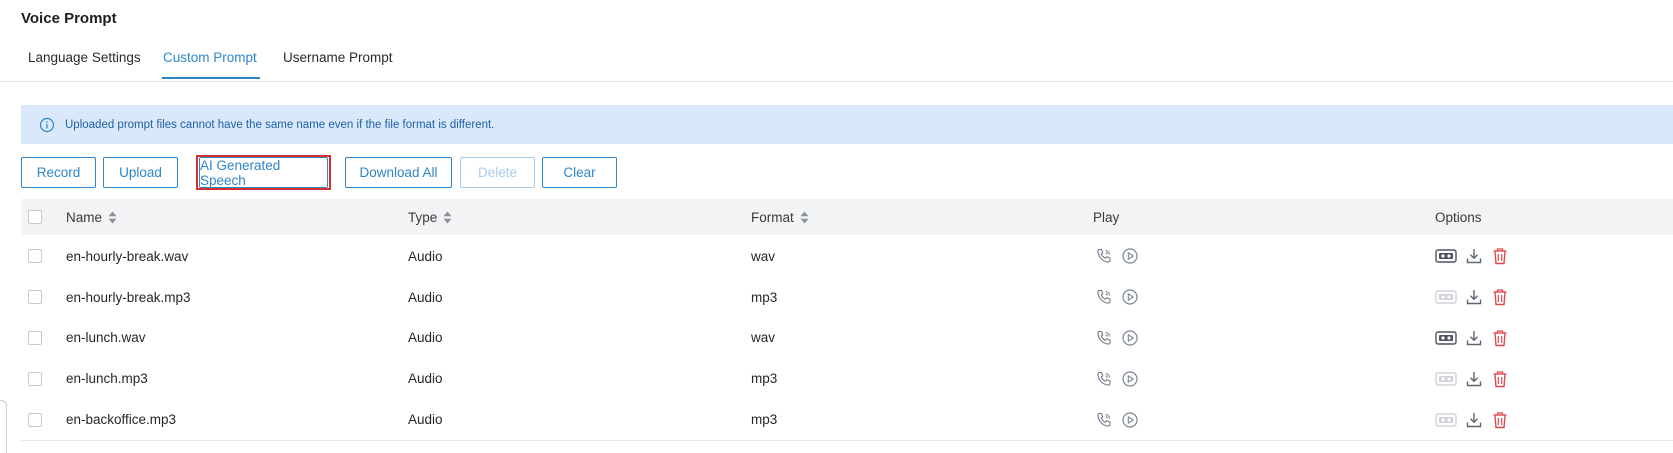 Image resolution: width=1673 pixels, height=453 pixels. I want to click on table-row: en-lunch.wav Audio wav, so click(847, 338).